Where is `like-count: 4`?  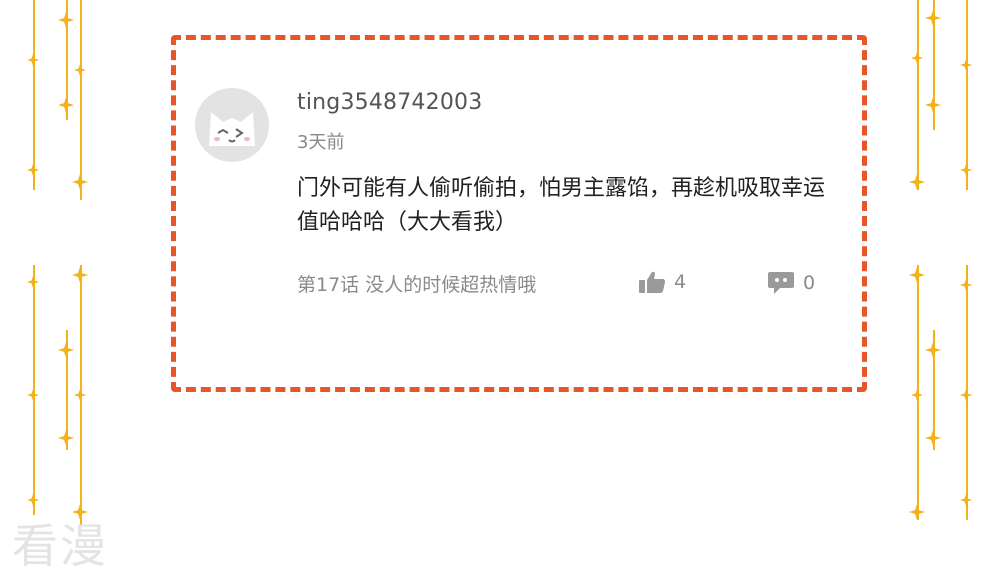
like-count: 4 is located at coordinates (680, 282).